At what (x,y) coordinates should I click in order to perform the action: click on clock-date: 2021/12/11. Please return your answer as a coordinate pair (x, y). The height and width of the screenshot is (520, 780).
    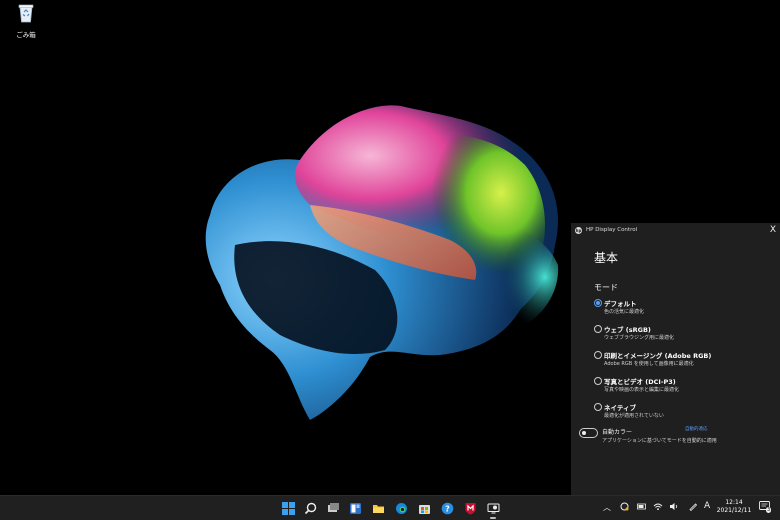
    Looking at the image, I should click on (734, 510).